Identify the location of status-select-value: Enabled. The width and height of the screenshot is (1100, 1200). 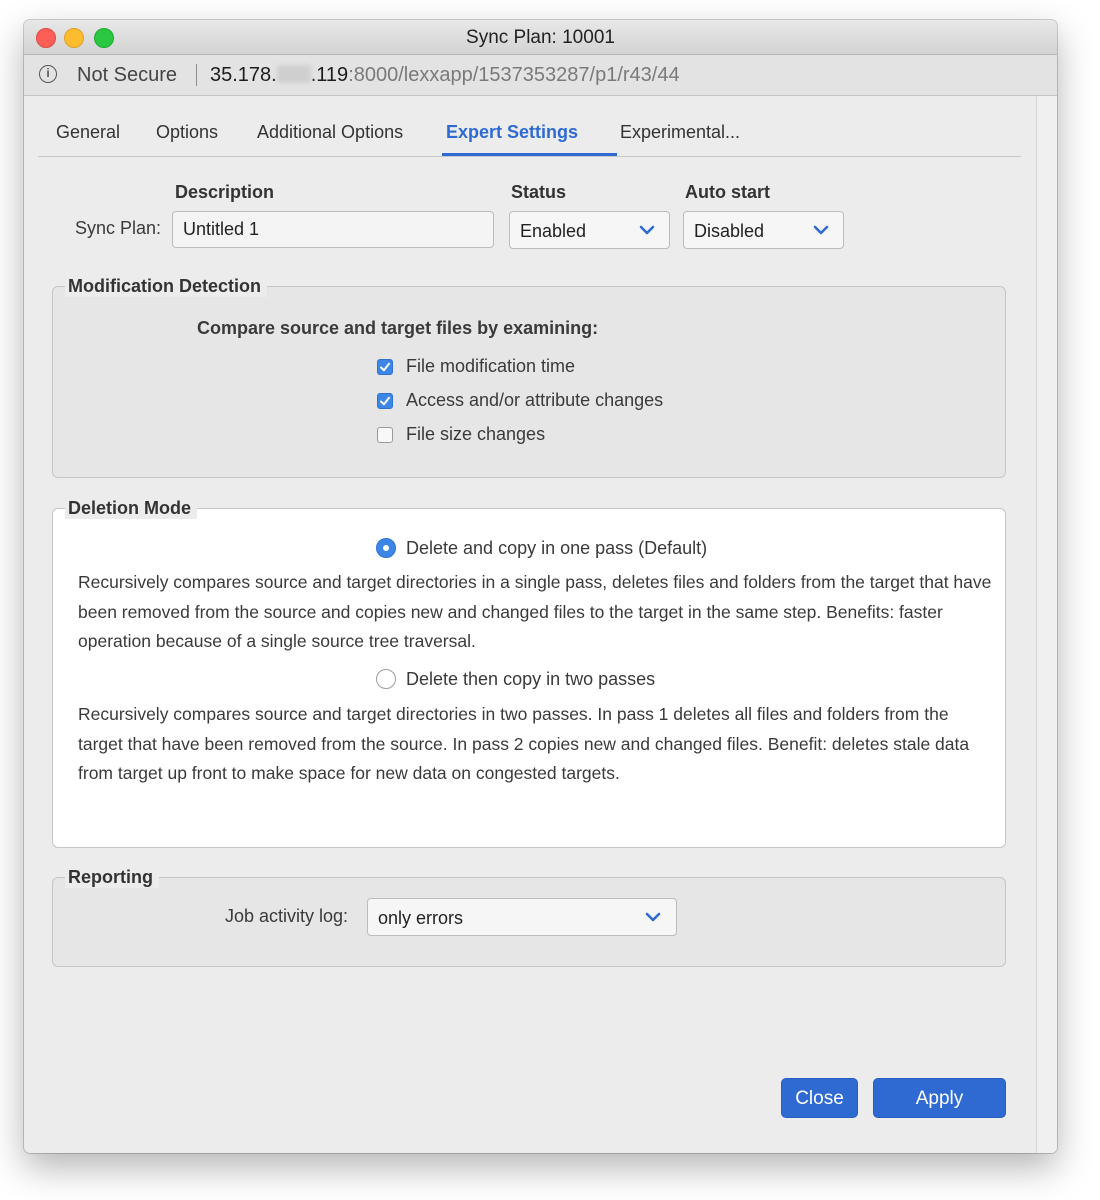
(553, 231).